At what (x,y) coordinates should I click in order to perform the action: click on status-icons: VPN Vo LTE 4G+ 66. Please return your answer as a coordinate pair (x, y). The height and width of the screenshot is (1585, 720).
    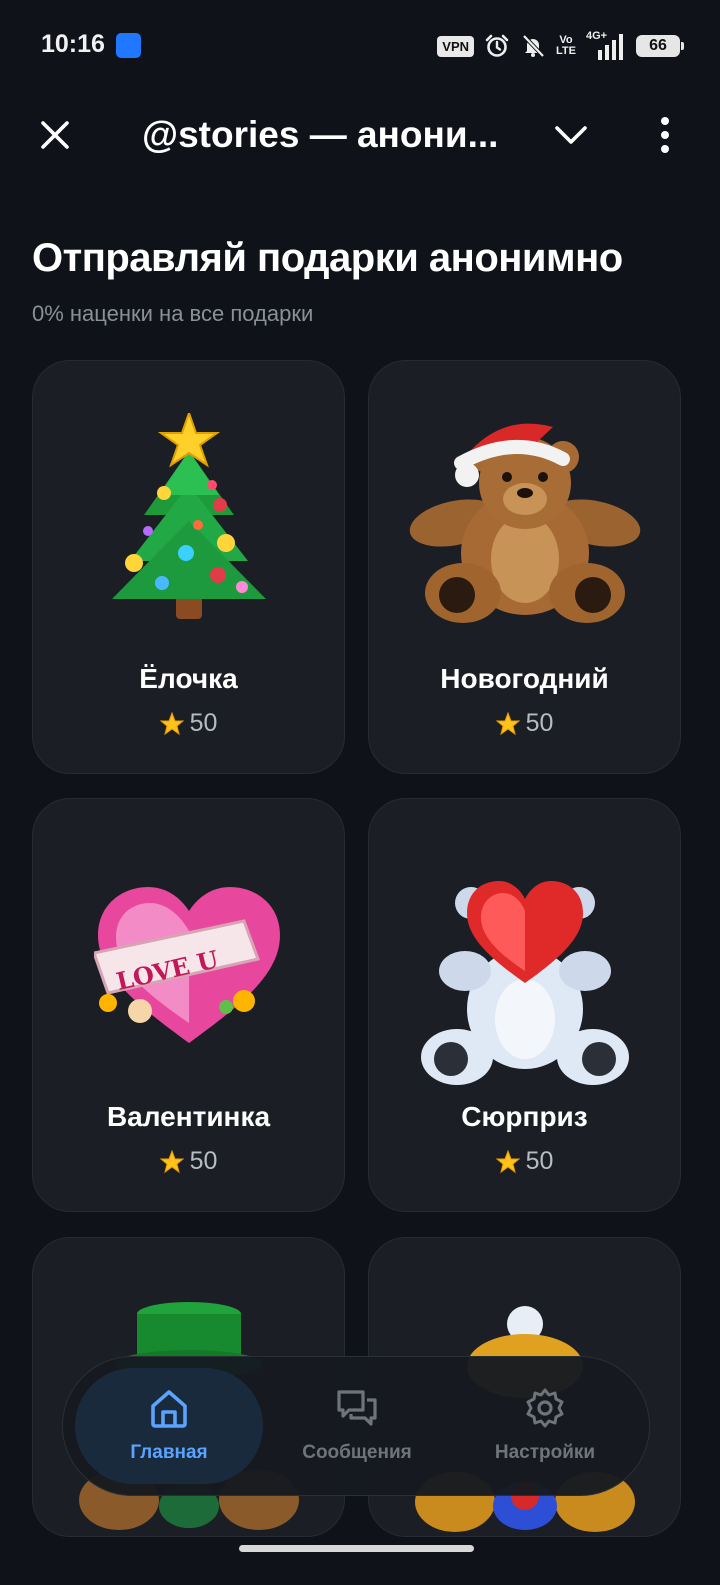
    Looking at the image, I should click on (560, 46).